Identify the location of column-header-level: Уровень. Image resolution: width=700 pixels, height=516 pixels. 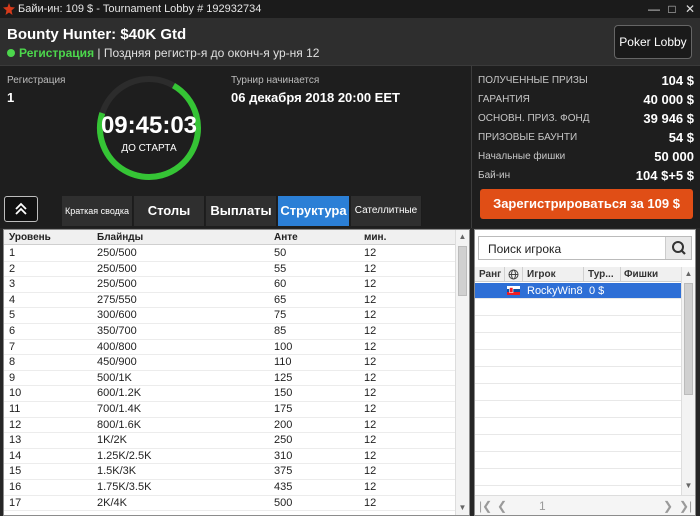
(30, 237).